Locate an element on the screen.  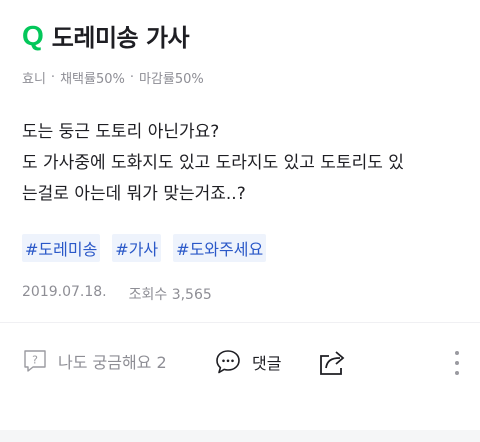
more-vertical-icon is located at coordinates (457, 363).